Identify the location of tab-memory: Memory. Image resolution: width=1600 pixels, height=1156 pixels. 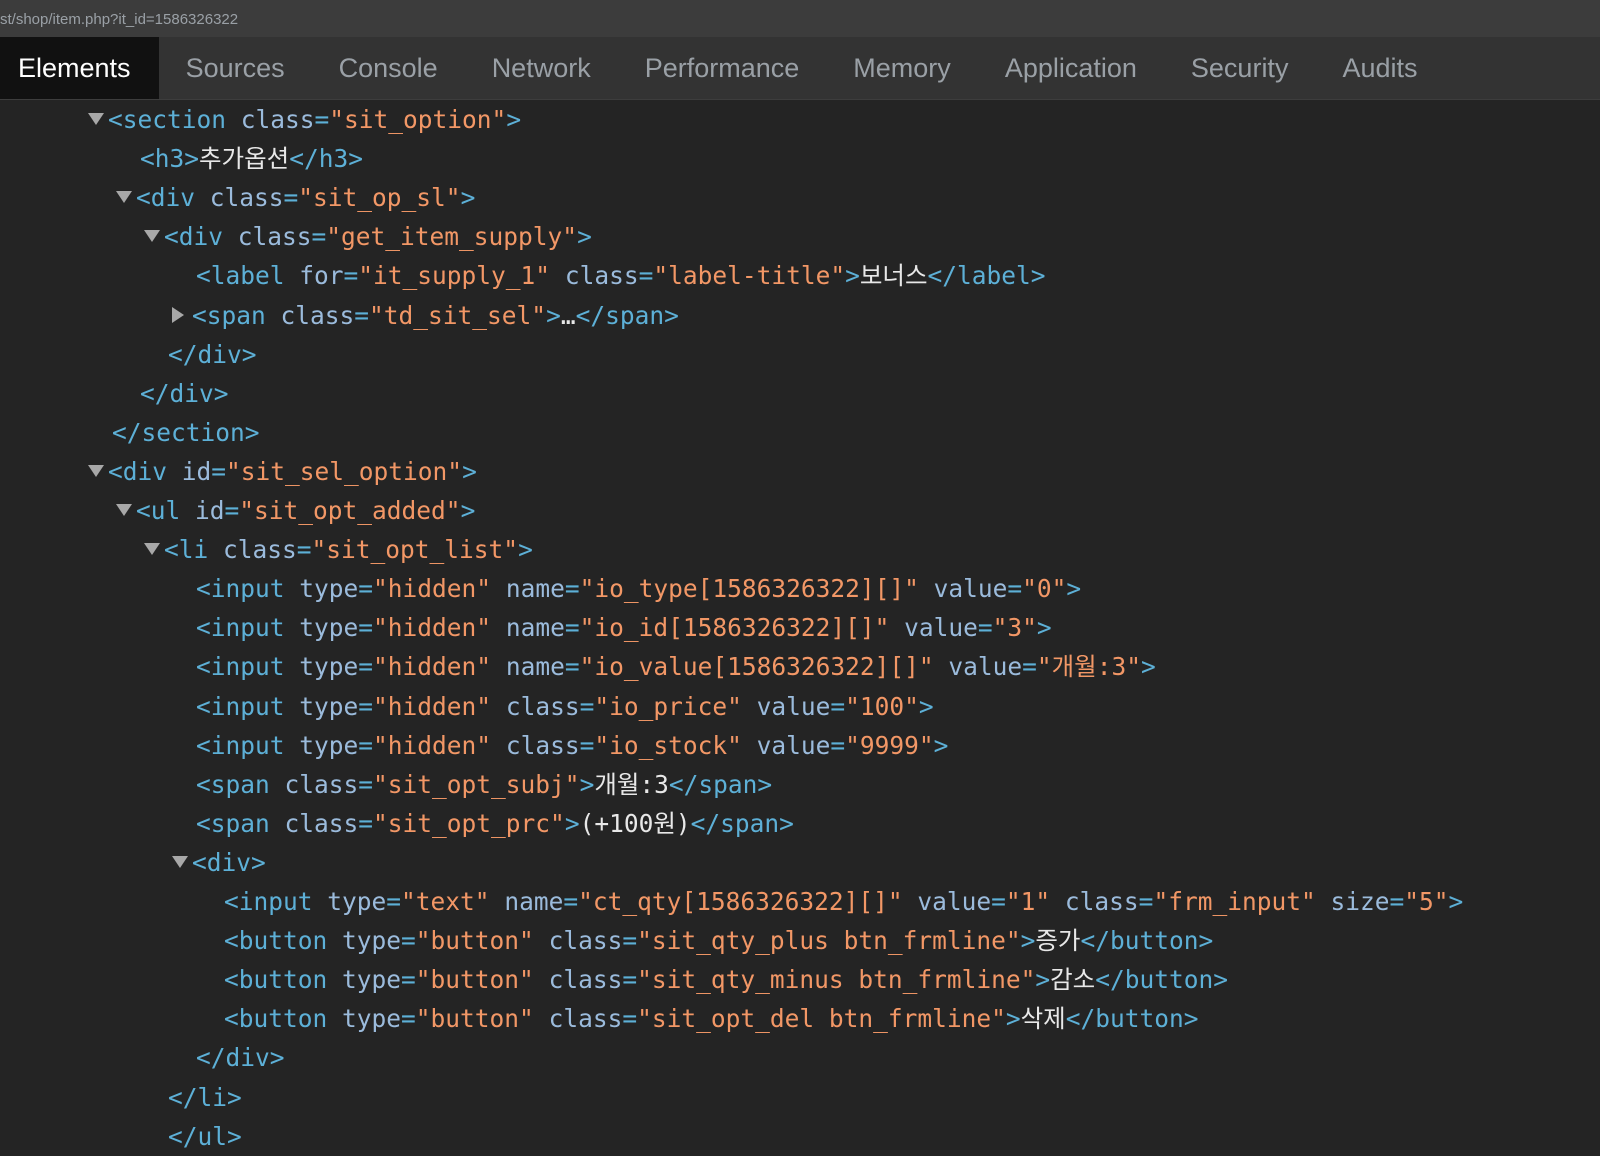
(902, 68).